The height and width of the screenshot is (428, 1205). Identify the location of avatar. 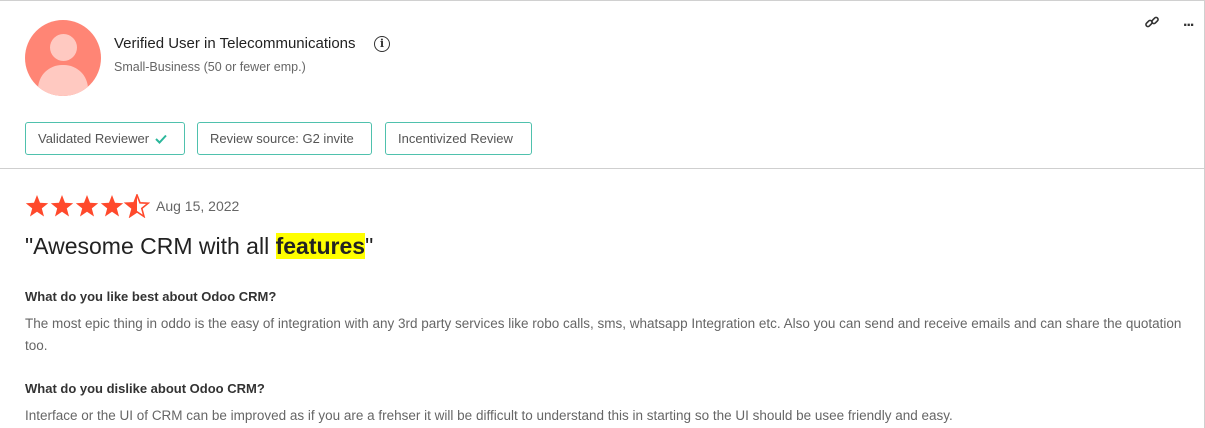
(63, 58).